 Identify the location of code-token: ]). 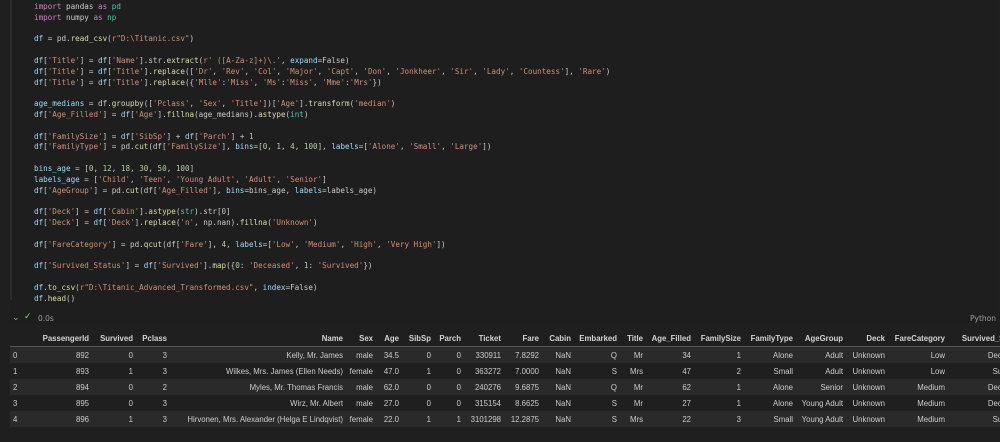
(487, 147).